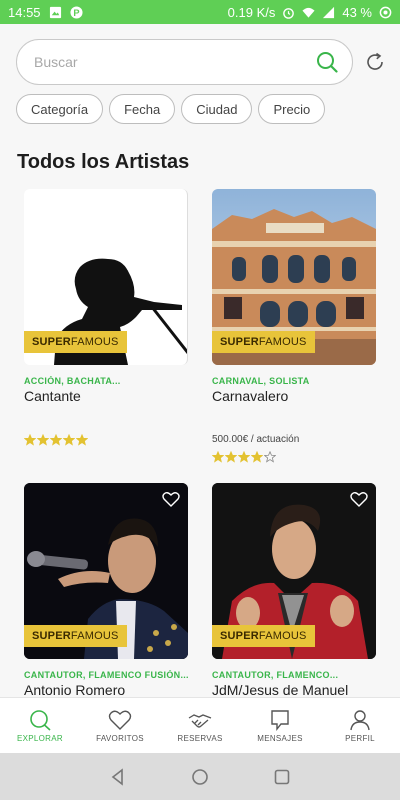 The width and height of the screenshot is (400, 800). What do you see at coordinates (280, 738) in the screenshot?
I see `nav-label: MENSAJES` at bounding box center [280, 738].